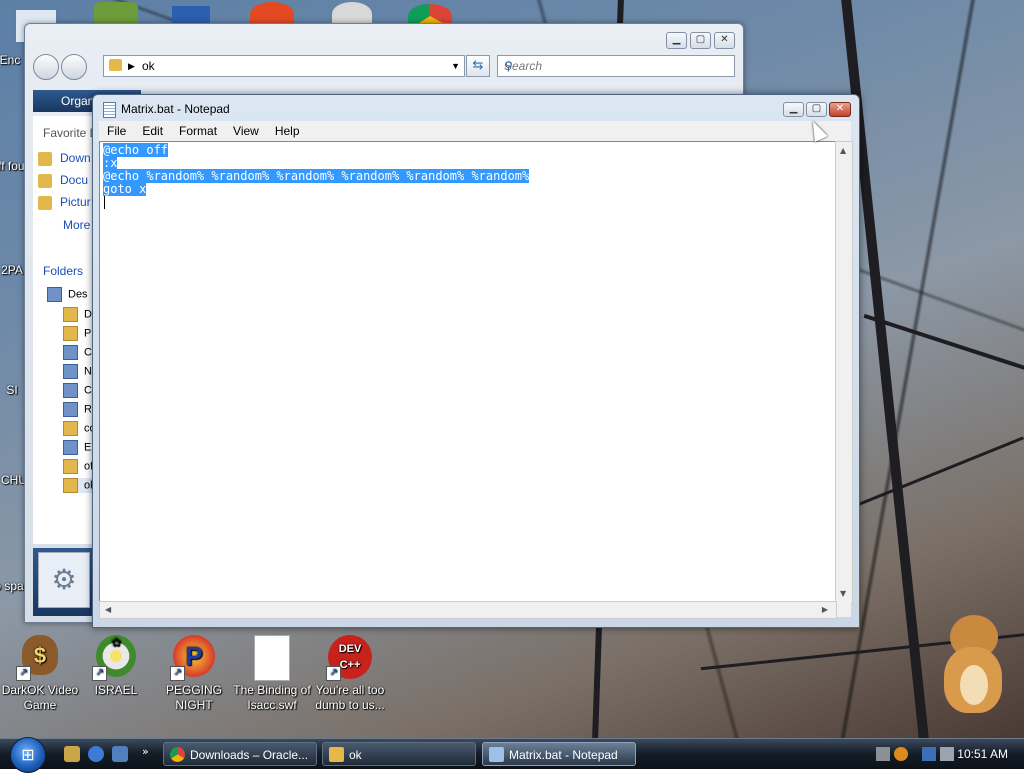 The width and height of the screenshot is (1024, 773). Describe the element at coordinates (64, 158) in the screenshot. I see `favorite-item: Down` at that location.